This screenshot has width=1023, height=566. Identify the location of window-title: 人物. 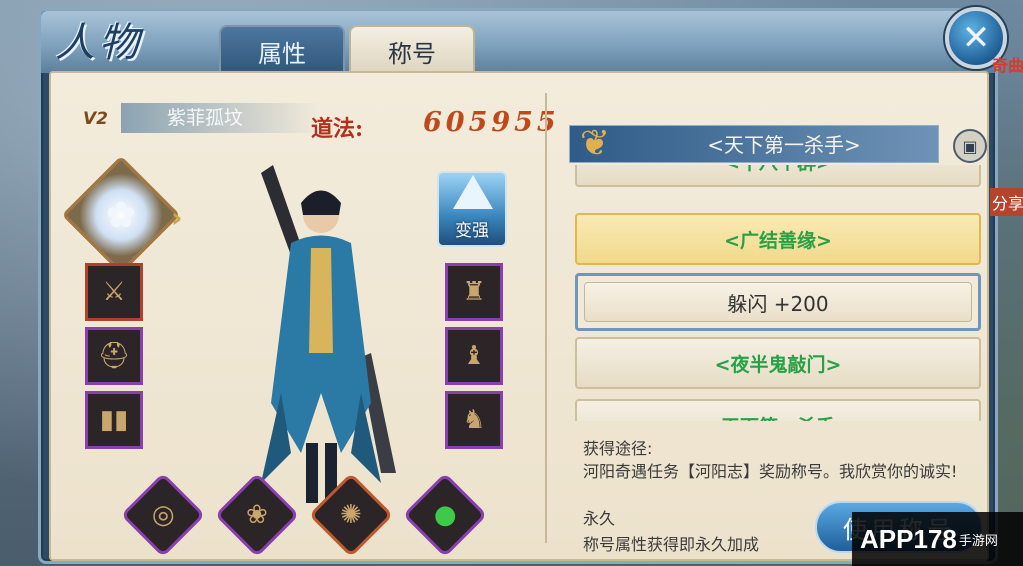
(99, 43).